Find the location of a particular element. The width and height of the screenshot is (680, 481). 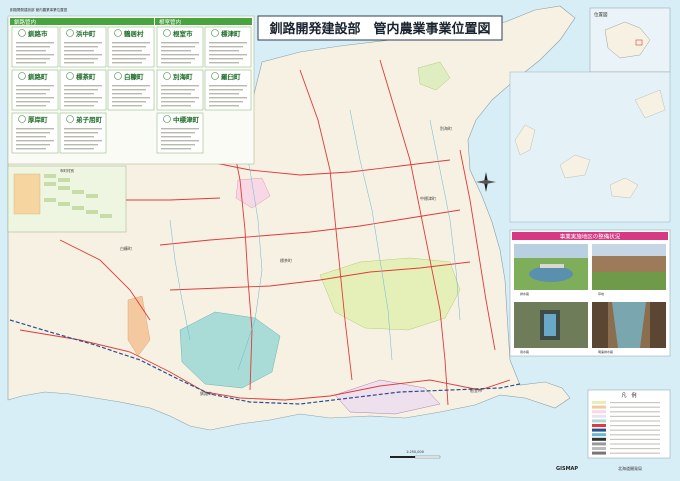

municipality-box: 白糠町 is located at coordinates (131, 90).